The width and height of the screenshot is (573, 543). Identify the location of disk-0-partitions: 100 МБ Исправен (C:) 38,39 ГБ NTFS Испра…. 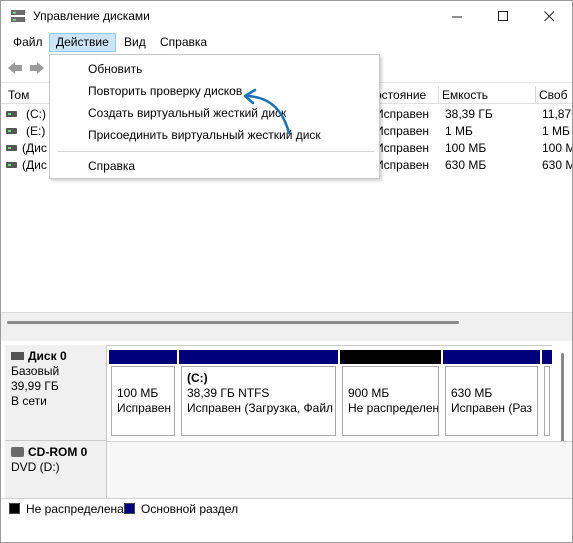
(329, 393).